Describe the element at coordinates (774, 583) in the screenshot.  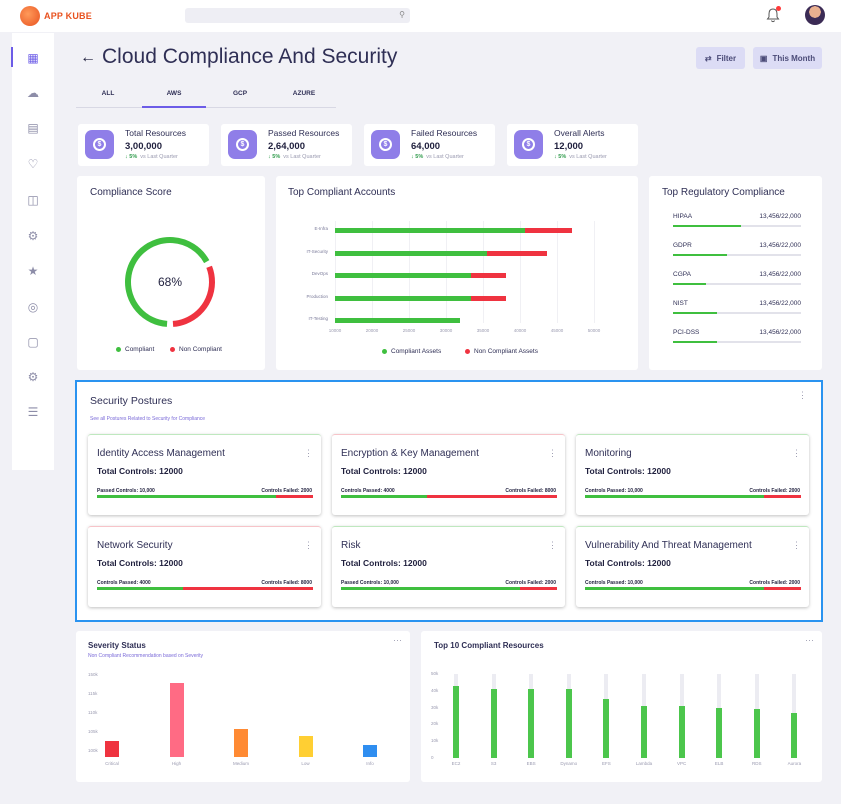
I see `posture-failed: Controls Failed: 2000` at that location.